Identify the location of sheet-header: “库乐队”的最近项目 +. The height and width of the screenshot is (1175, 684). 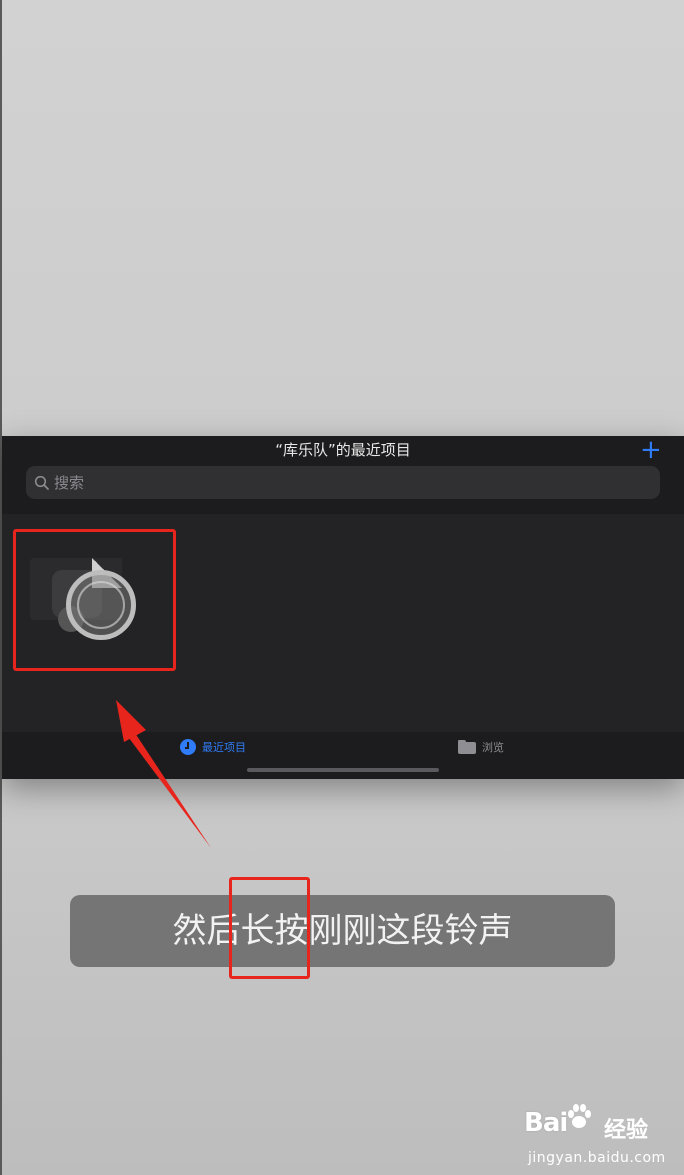
(343, 475).